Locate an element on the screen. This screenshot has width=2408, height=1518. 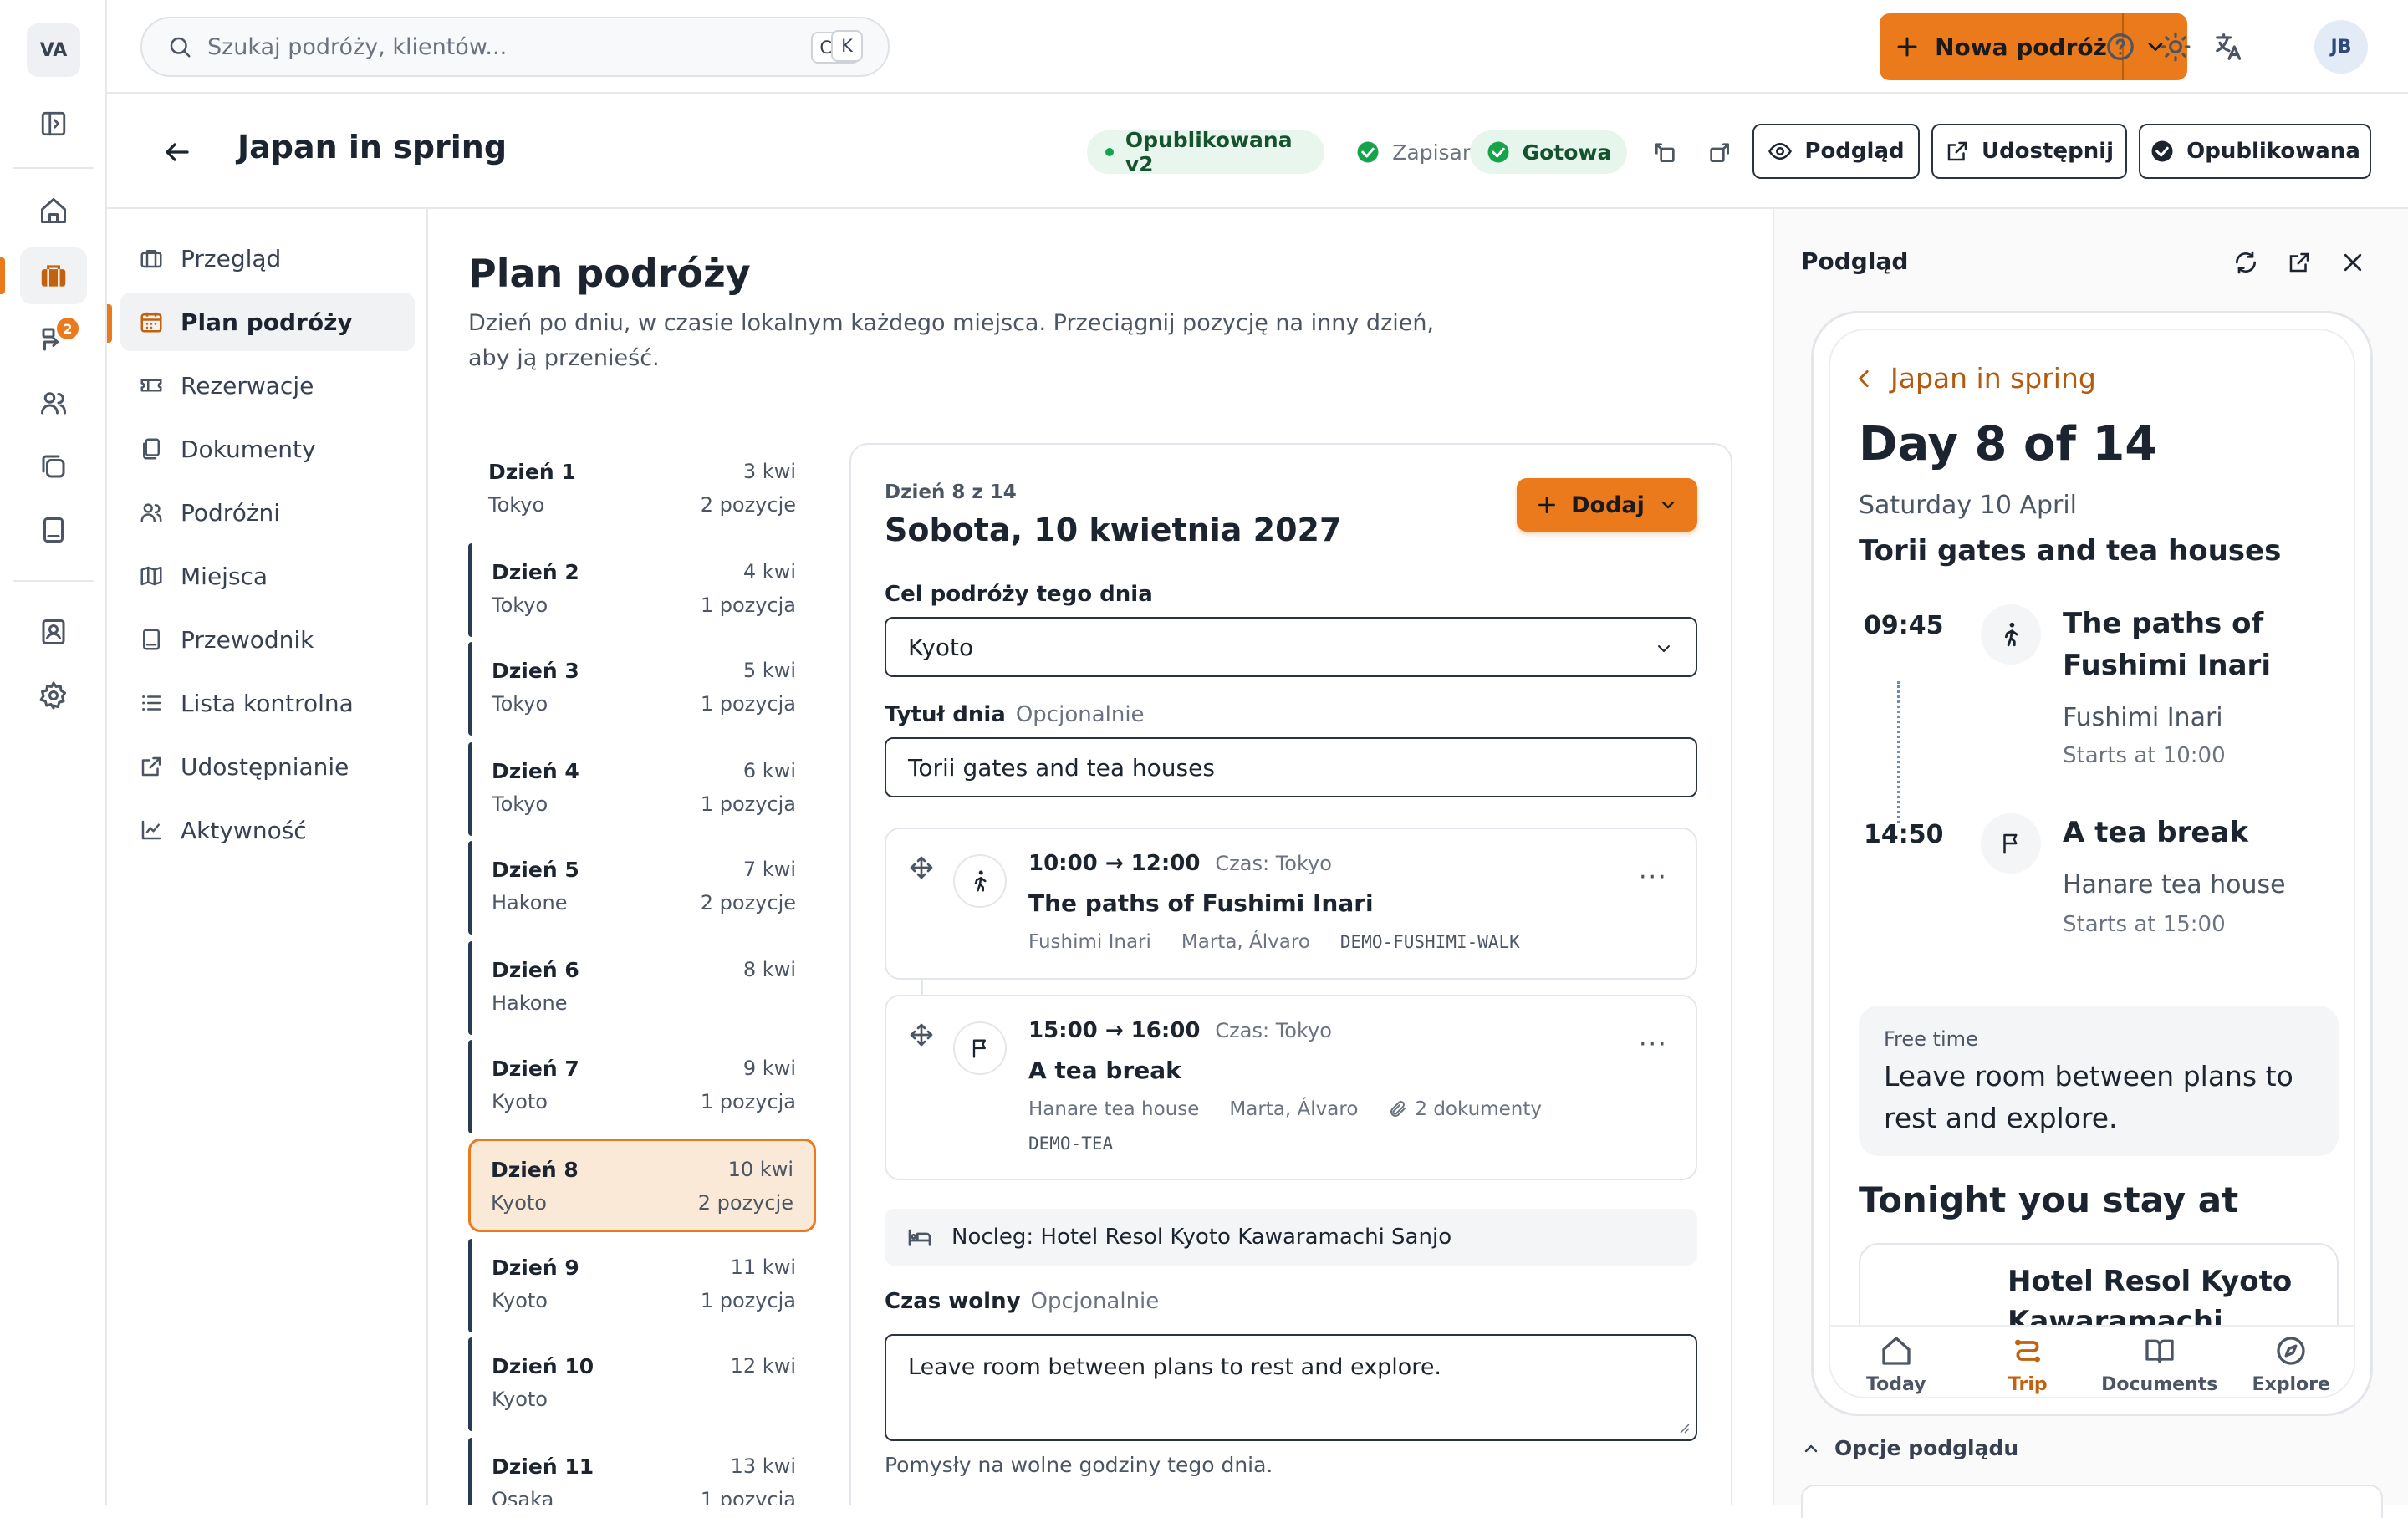
day-item-selected: Dzień 8 Kyoto 10 kwi 2 pozycje is located at coordinates (642, 1185).